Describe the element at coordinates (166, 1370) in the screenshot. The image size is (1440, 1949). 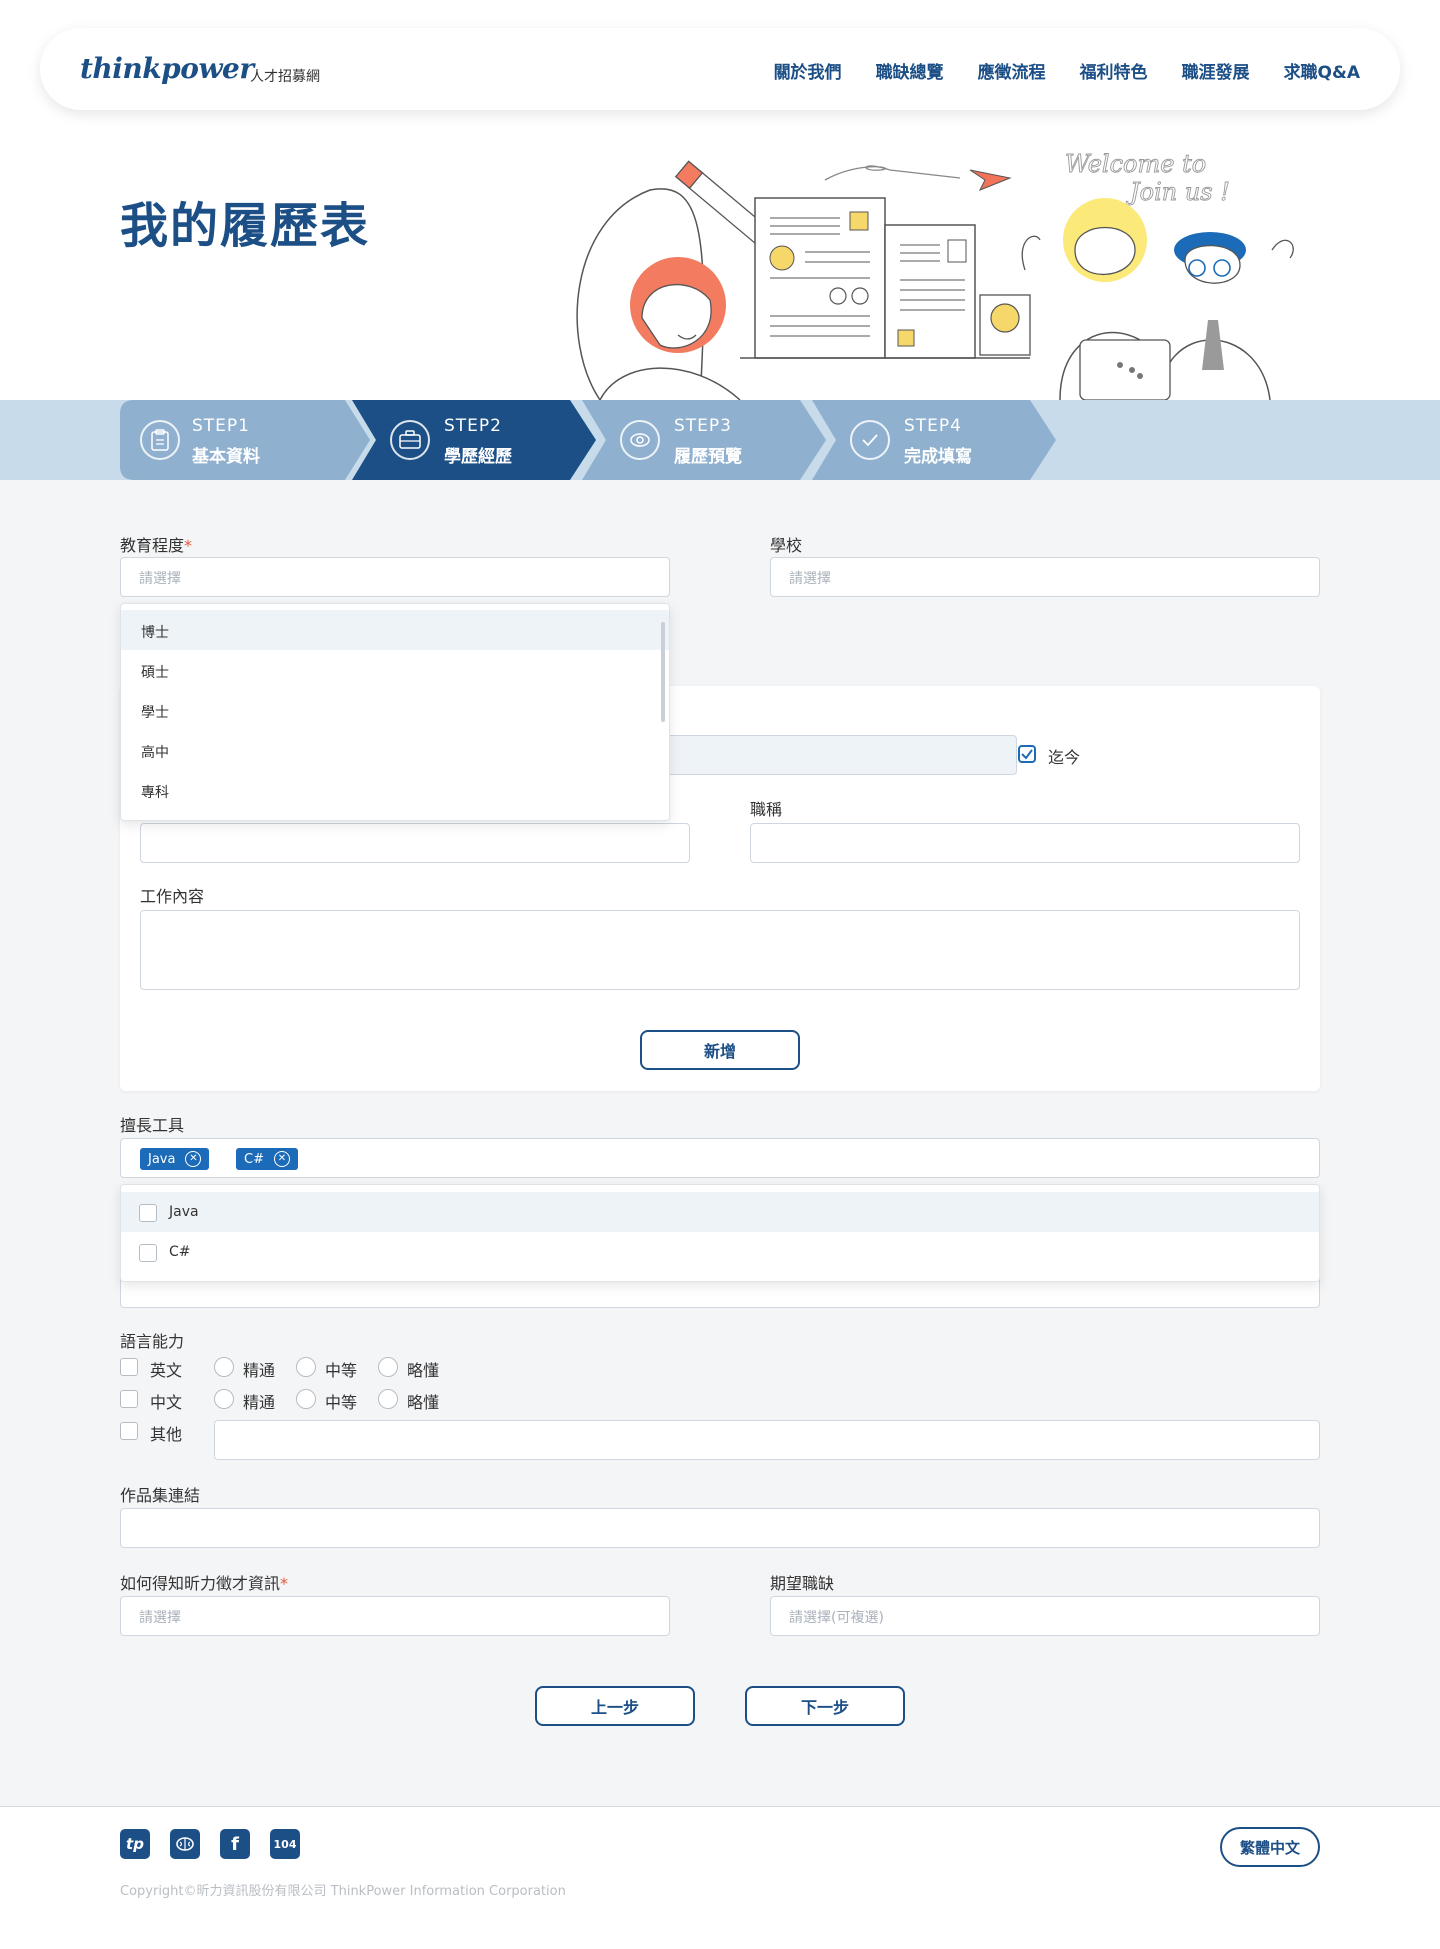
I see `language-name: 英文` at that location.